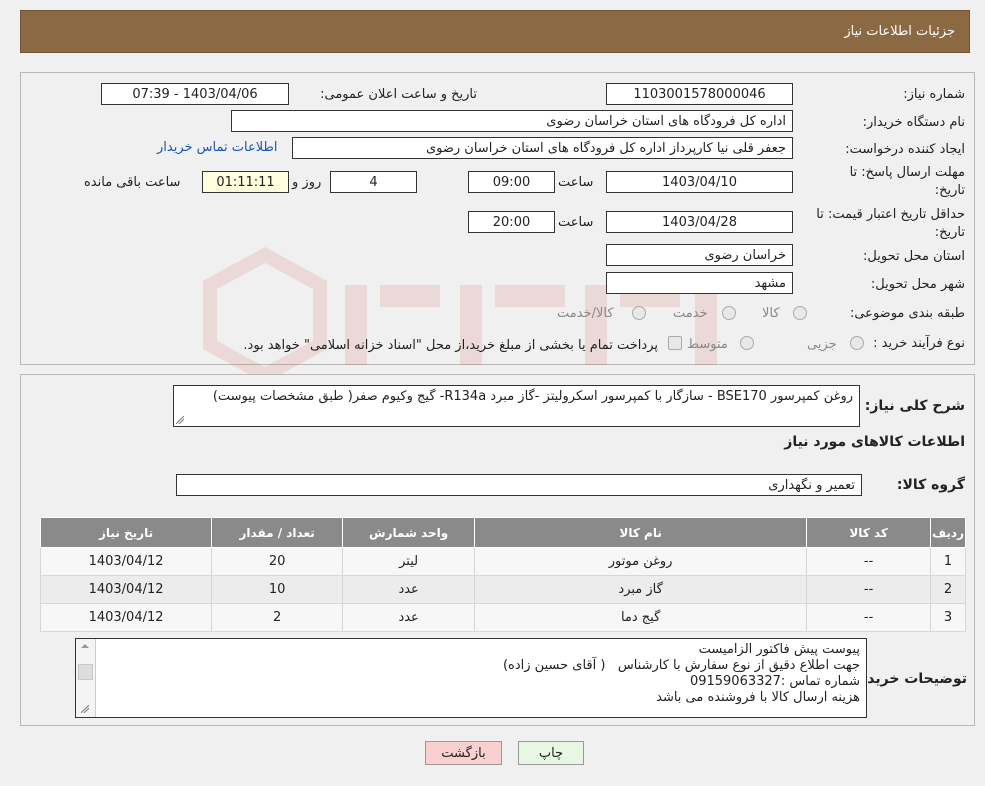 The image size is (985, 786). I want to click on city-field: مشهد, so click(699, 283).